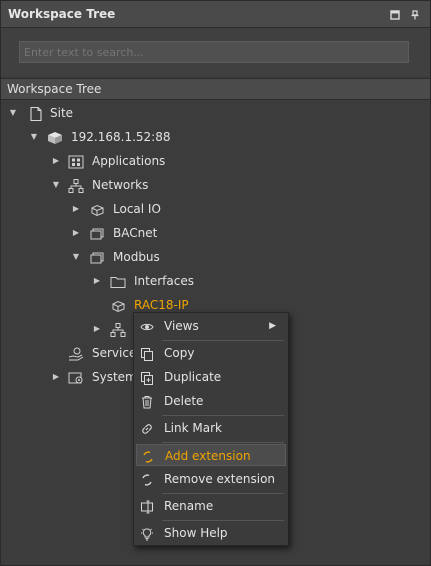 The width and height of the screenshot is (431, 566). I want to click on menu-item-copy: Copy, so click(211, 353).